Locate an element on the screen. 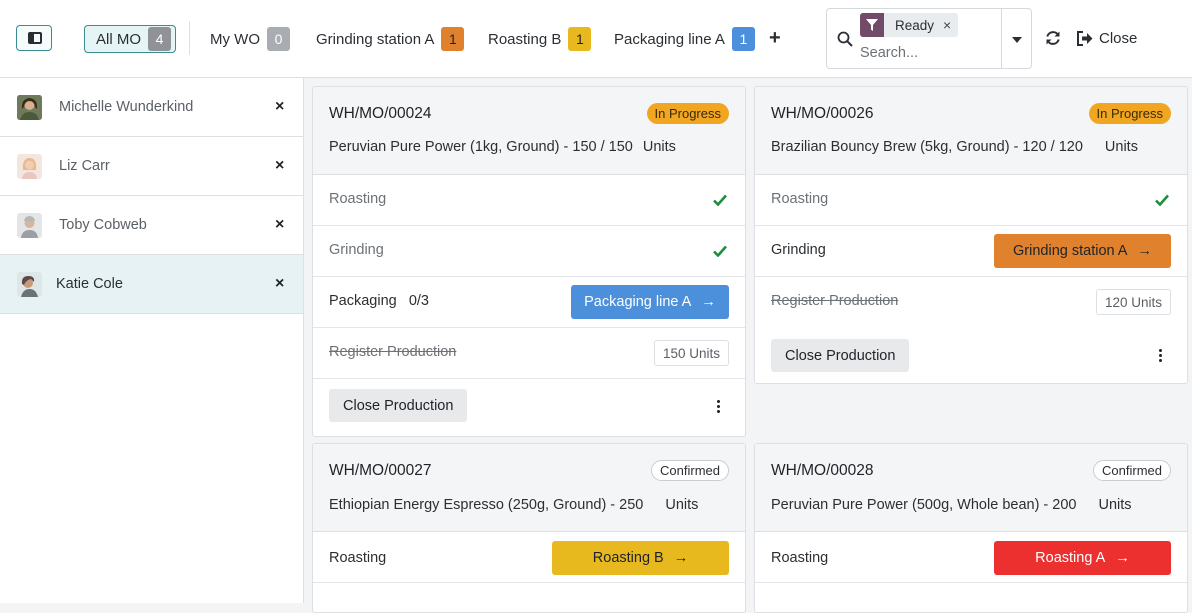  filter-icon is located at coordinates (872, 25).